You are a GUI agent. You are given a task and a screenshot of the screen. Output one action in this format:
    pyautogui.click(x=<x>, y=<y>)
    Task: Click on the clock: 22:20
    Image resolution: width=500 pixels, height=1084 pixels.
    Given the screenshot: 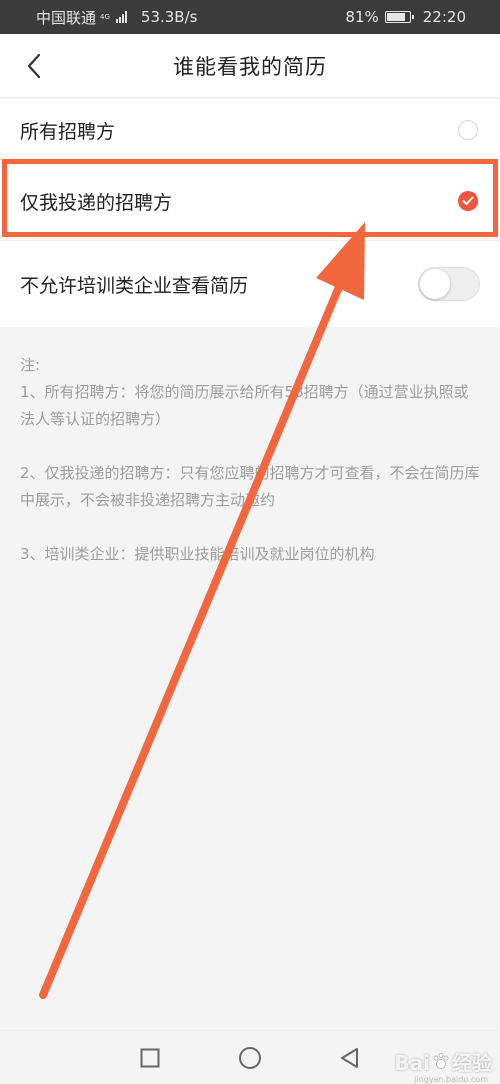 What is the action you would take?
    pyautogui.click(x=444, y=17)
    